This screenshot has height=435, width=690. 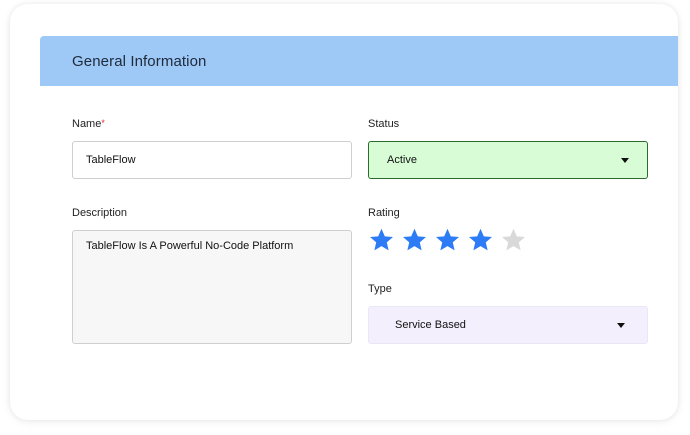 What do you see at coordinates (212, 287) in the screenshot?
I see `description-textarea: TableFlow Is A Powerful No-Code Platform` at bounding box center [212, 287].